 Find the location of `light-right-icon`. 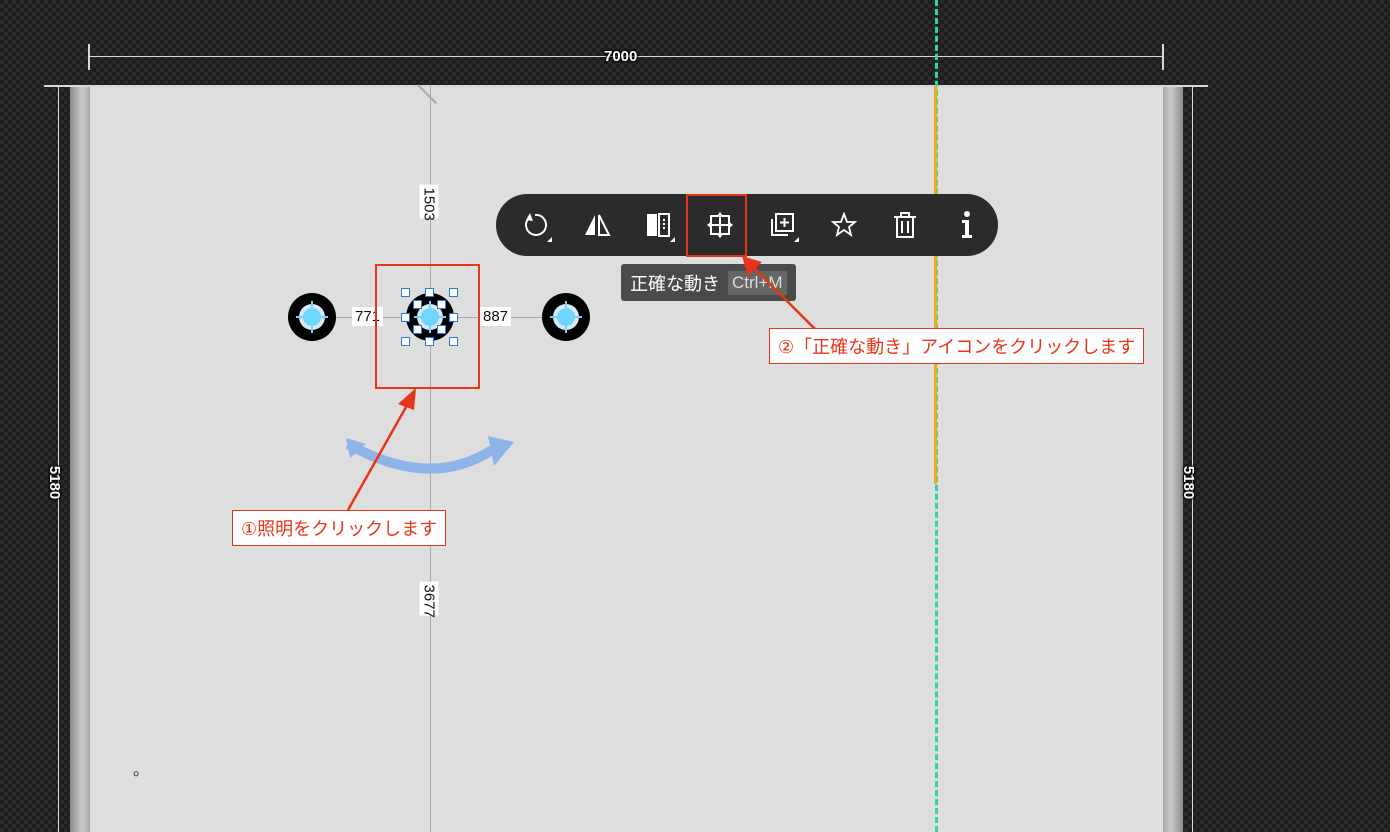

light-right-icon is located at coordinates (566, 317).